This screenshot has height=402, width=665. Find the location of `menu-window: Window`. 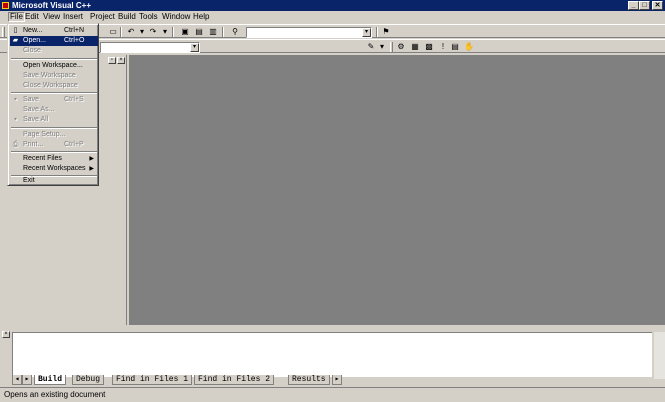

menu-window: Window is located at coordinates (176, 17).